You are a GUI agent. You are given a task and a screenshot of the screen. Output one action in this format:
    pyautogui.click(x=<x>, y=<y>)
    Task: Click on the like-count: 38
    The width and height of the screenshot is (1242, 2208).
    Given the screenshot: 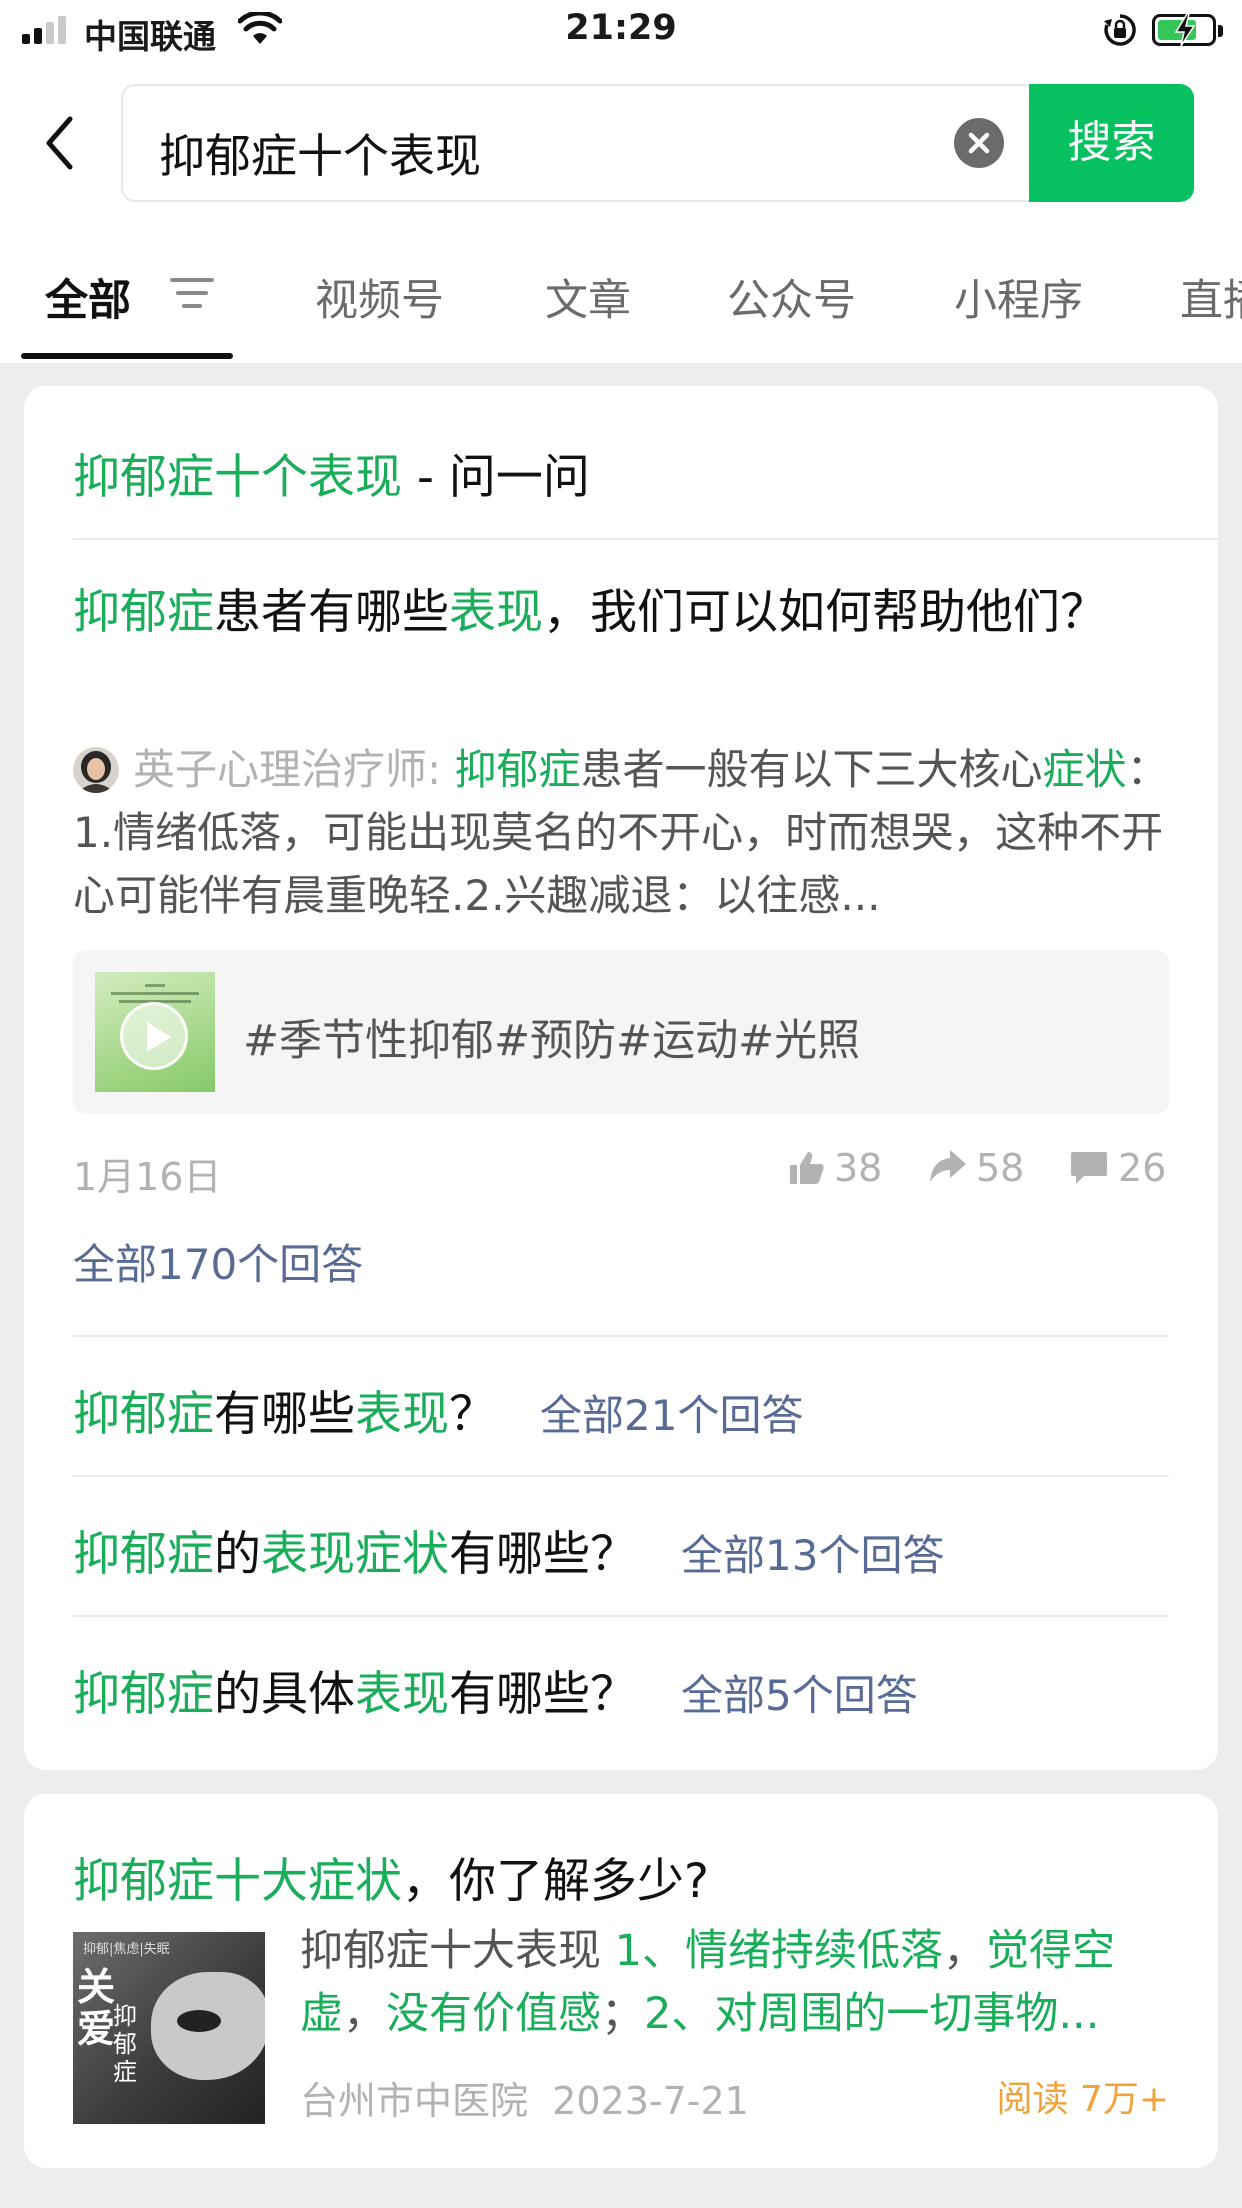 What is the action you would take?
    pyautogui.click(x=858, y=1168)
    